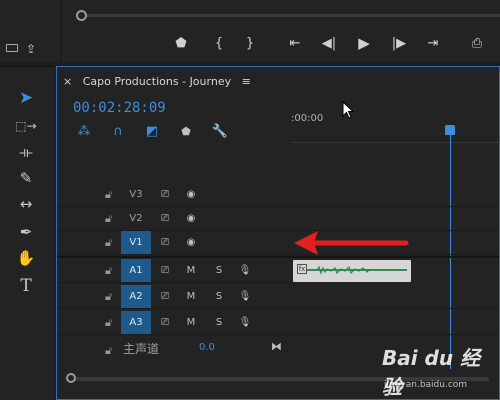 The height and width of the screenshot is (400, 500). Describe the element at coordinates (246, 81) in the screenshot. I see `panel-menu-icon: ≡` at that location.